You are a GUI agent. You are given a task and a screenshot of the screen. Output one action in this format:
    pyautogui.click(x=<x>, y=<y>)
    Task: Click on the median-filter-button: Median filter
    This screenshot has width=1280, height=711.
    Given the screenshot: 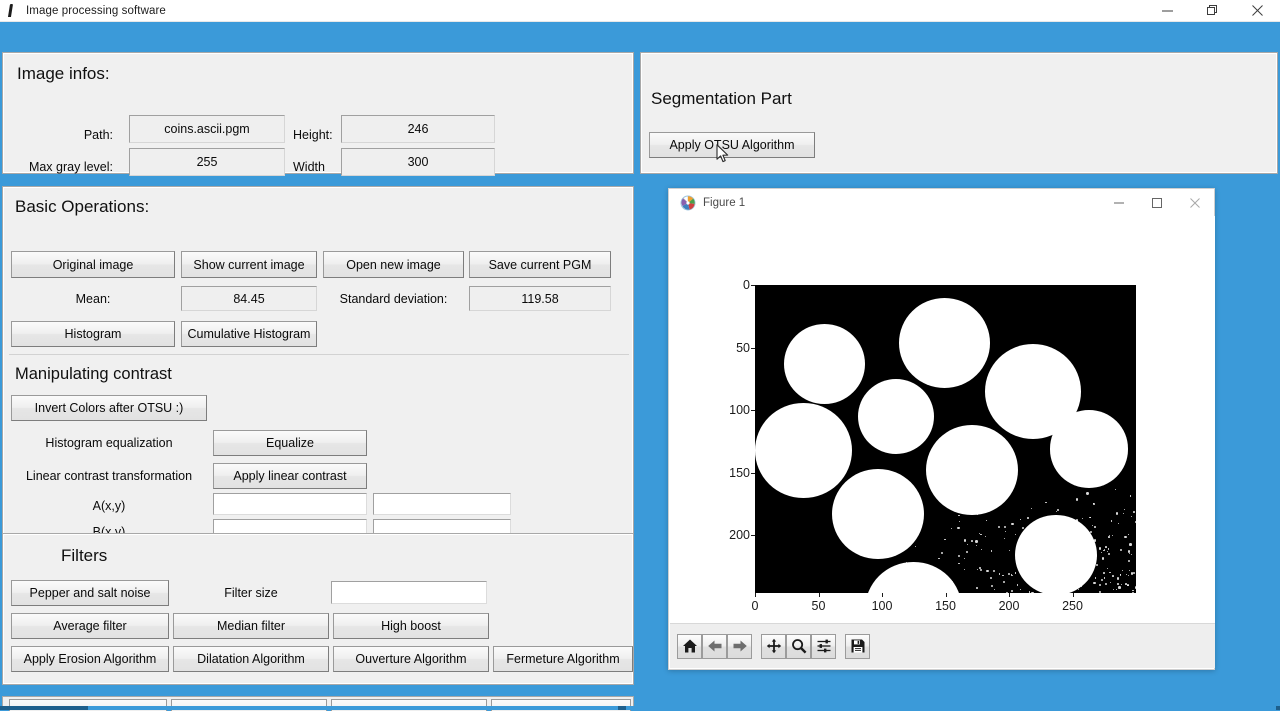 What is the action you would take?
    pyautogui.click(x=251, y=626)
    